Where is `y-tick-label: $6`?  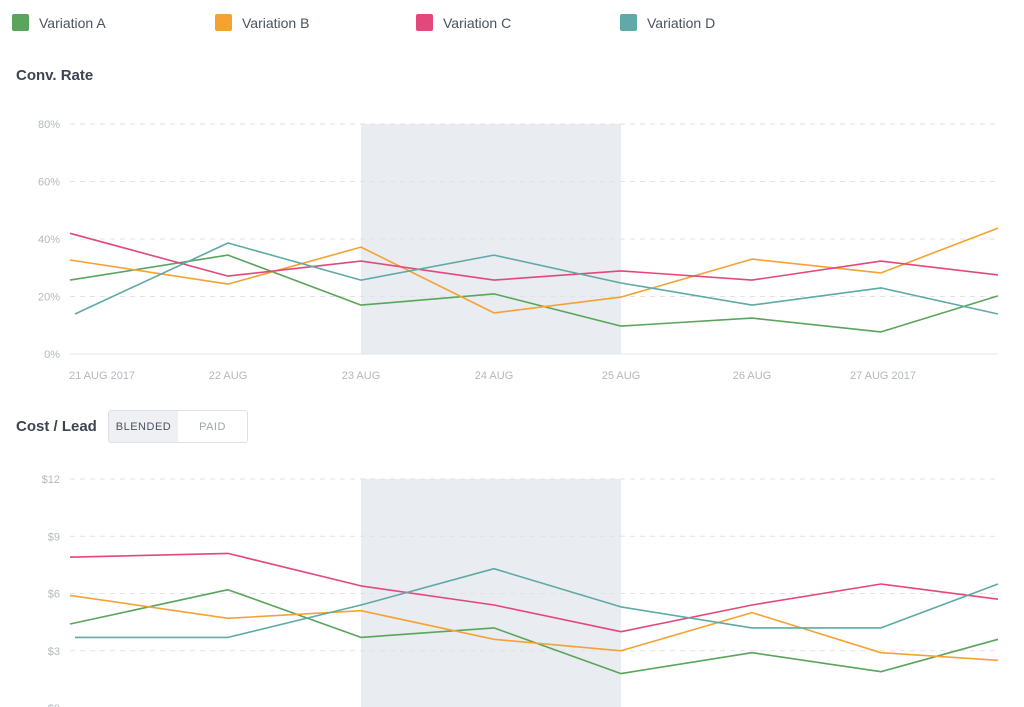
y-tick-label: $6 is located at coordinates (54, 595).